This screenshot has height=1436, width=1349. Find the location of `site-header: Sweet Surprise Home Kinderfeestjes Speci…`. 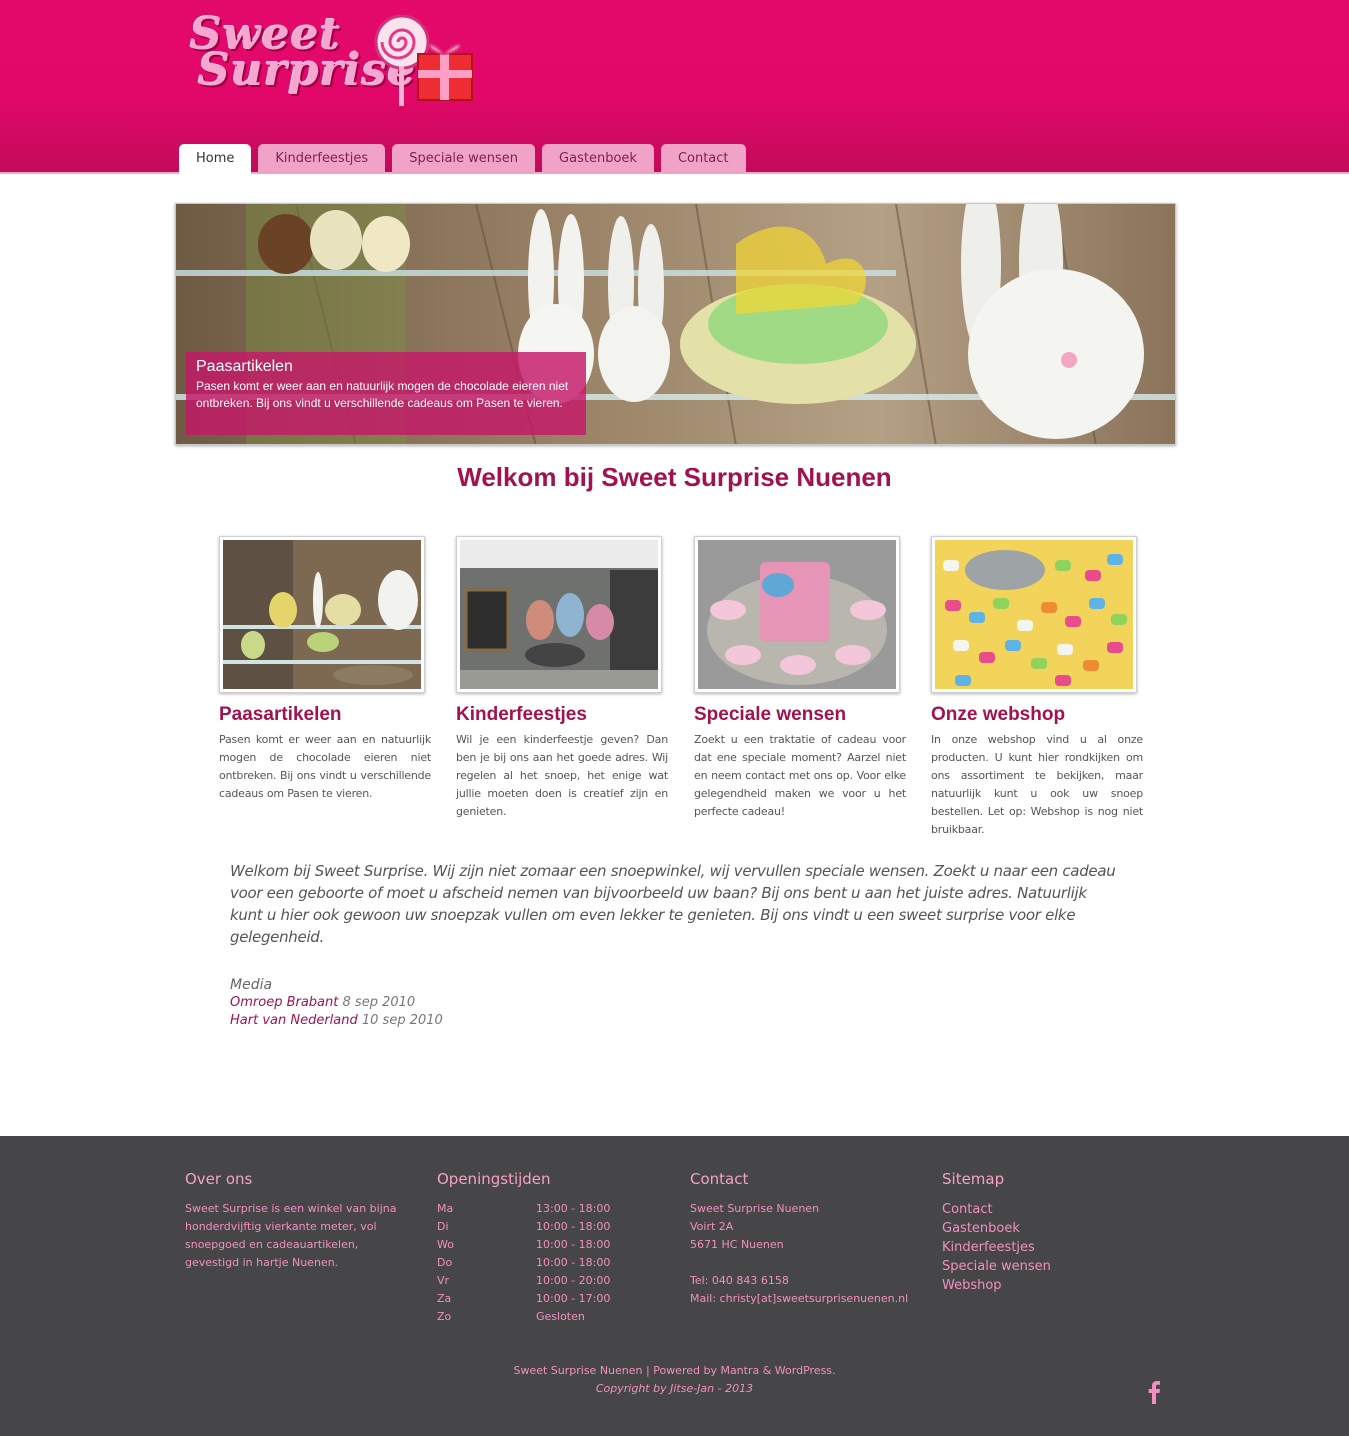

site-header: Sweet Surprise Home Kinderfeestjes Speci… is located at coordinates (674, 87).